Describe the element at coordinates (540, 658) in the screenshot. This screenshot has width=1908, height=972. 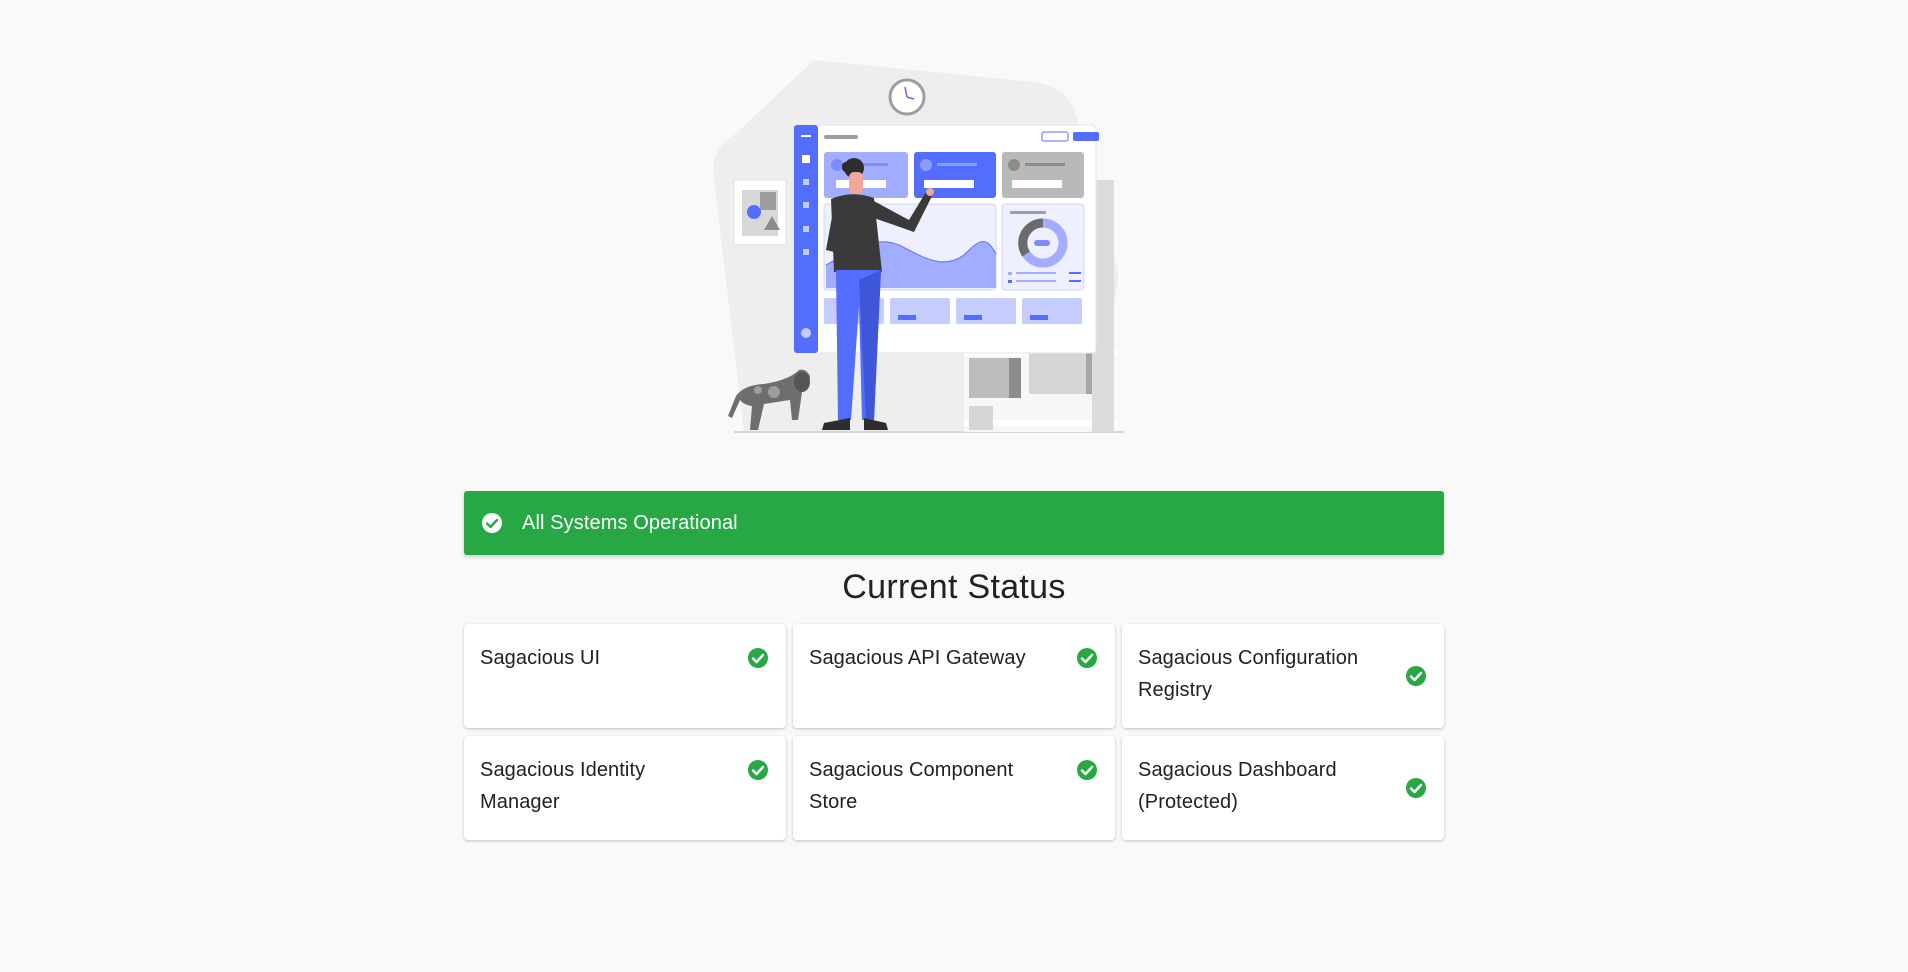
I see `service-name: Sagacious UI` at that location.